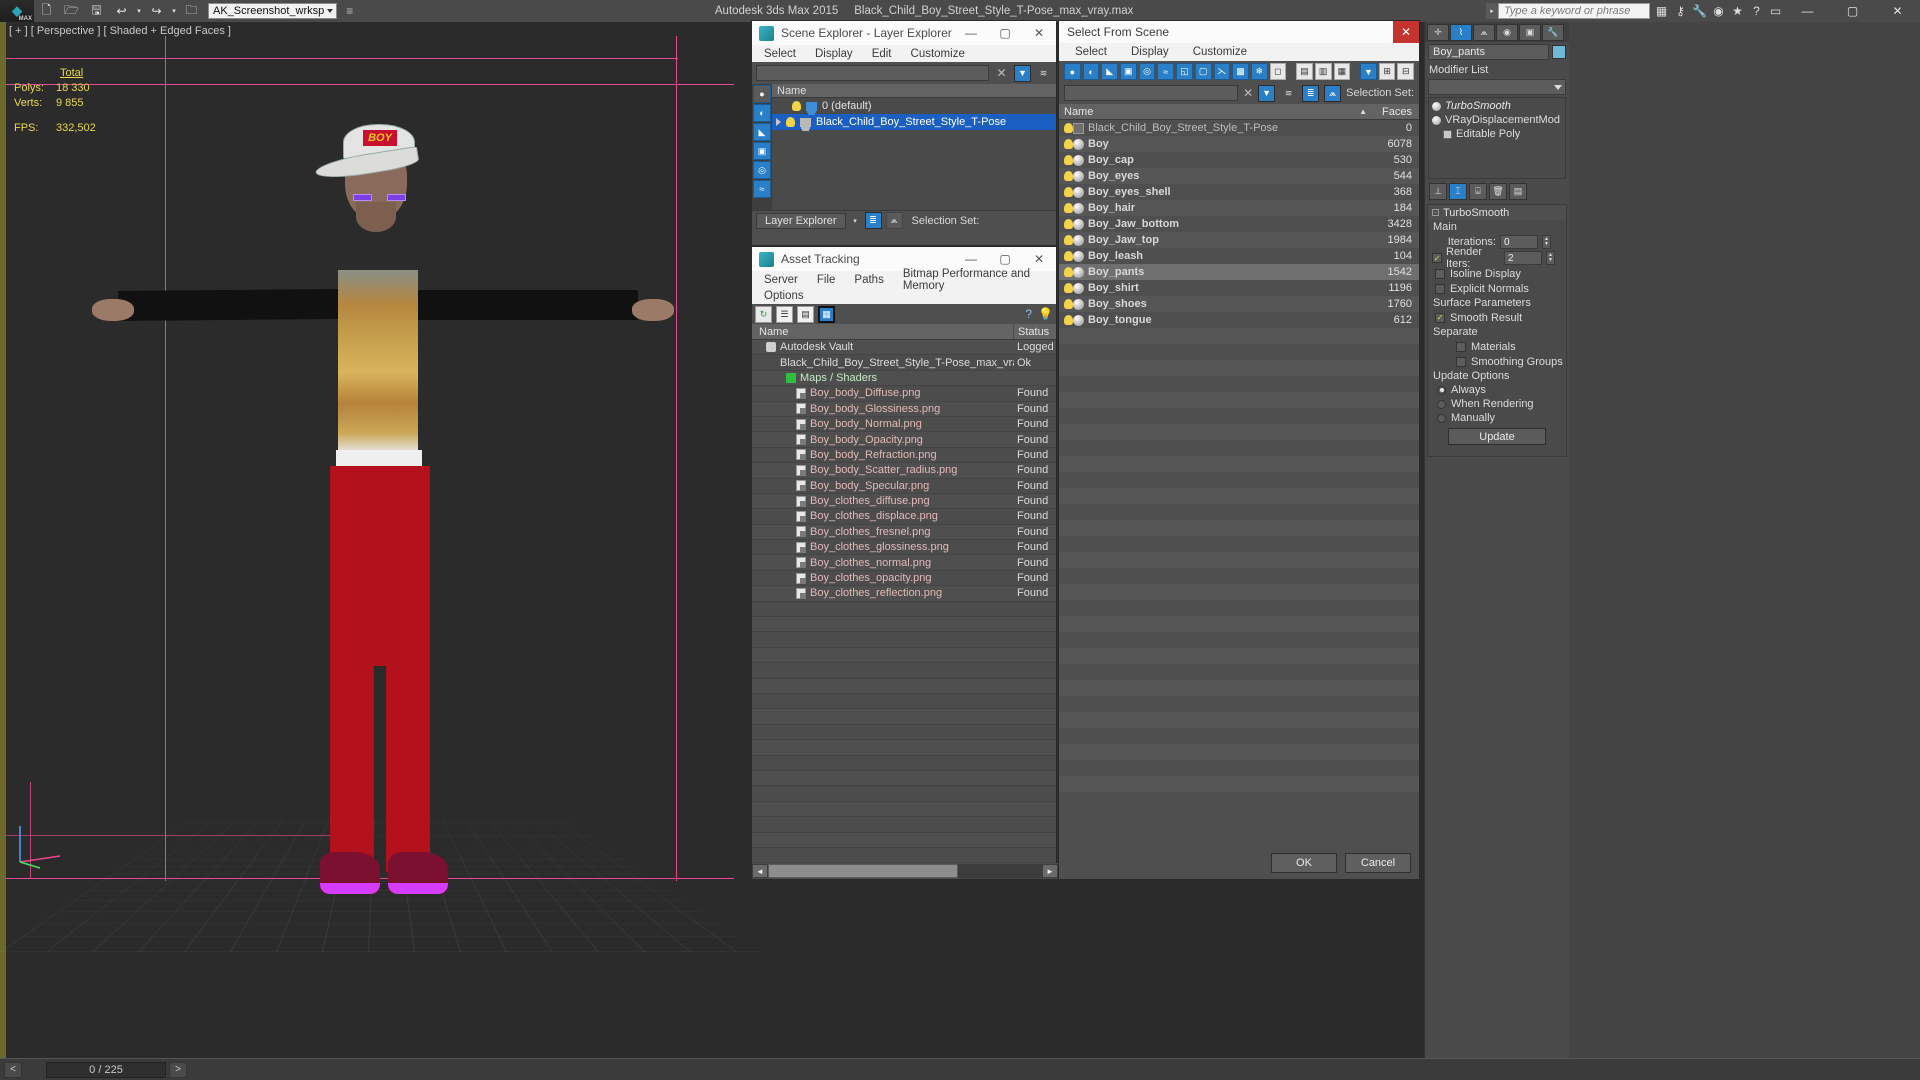 This screenshot has height=1080, width=1920. What do you see at coordinates (1239, 272) in the screenshot?
I see `scene-object-row: Boy_pants 1542` at bounding box center [1239, 272].